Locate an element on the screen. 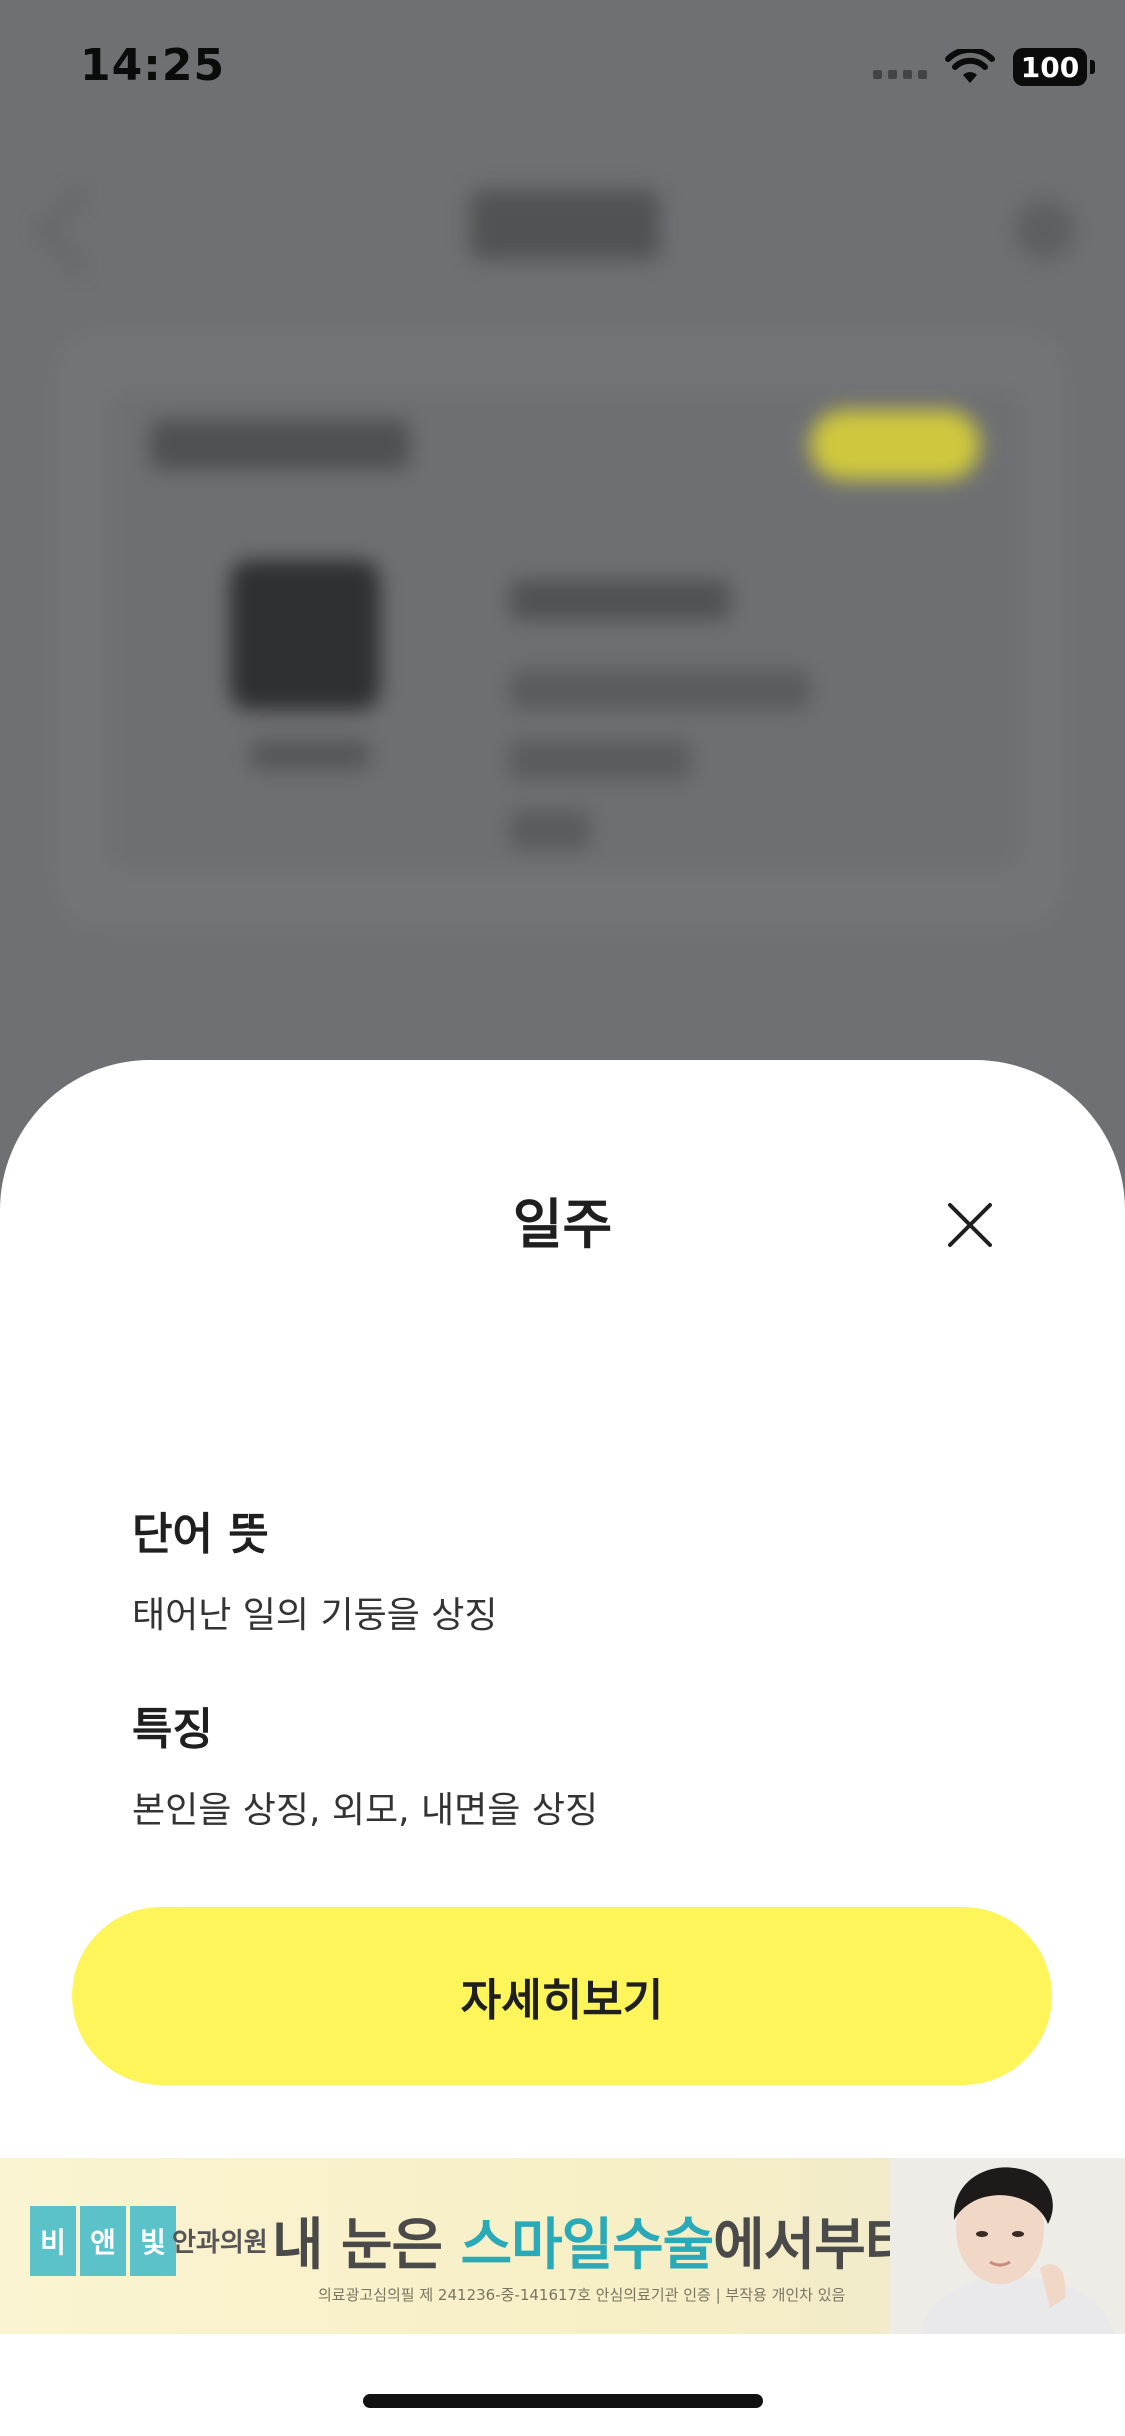 The image size is (1125, 2436). close-button is located at coordinates (970, 1225).